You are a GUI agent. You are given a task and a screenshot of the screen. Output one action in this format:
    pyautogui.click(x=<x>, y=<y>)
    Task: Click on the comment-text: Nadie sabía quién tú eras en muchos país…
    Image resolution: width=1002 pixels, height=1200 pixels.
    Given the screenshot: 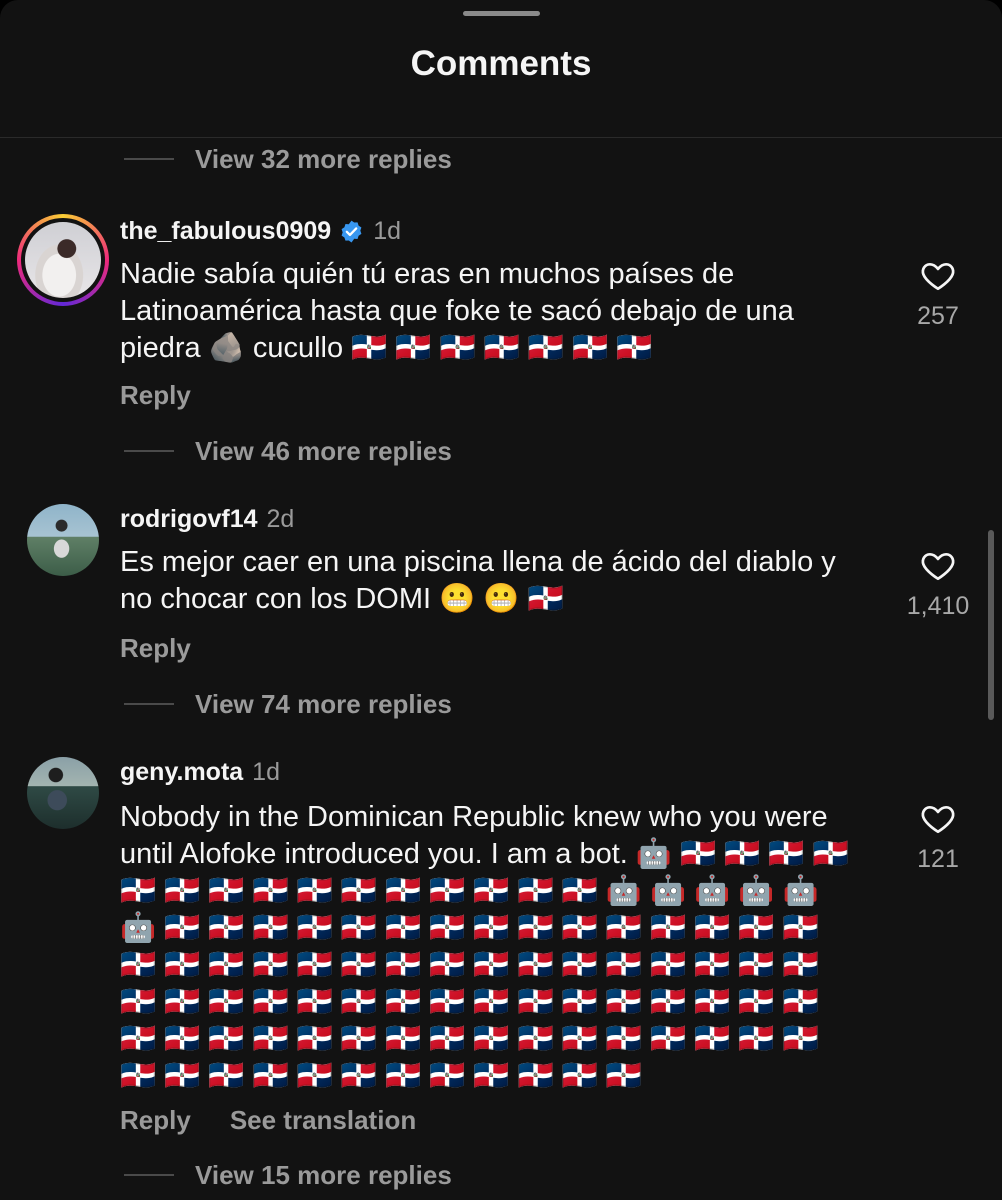 What is the action you would take?
    pyautogui.click(x=457, y=311)
    